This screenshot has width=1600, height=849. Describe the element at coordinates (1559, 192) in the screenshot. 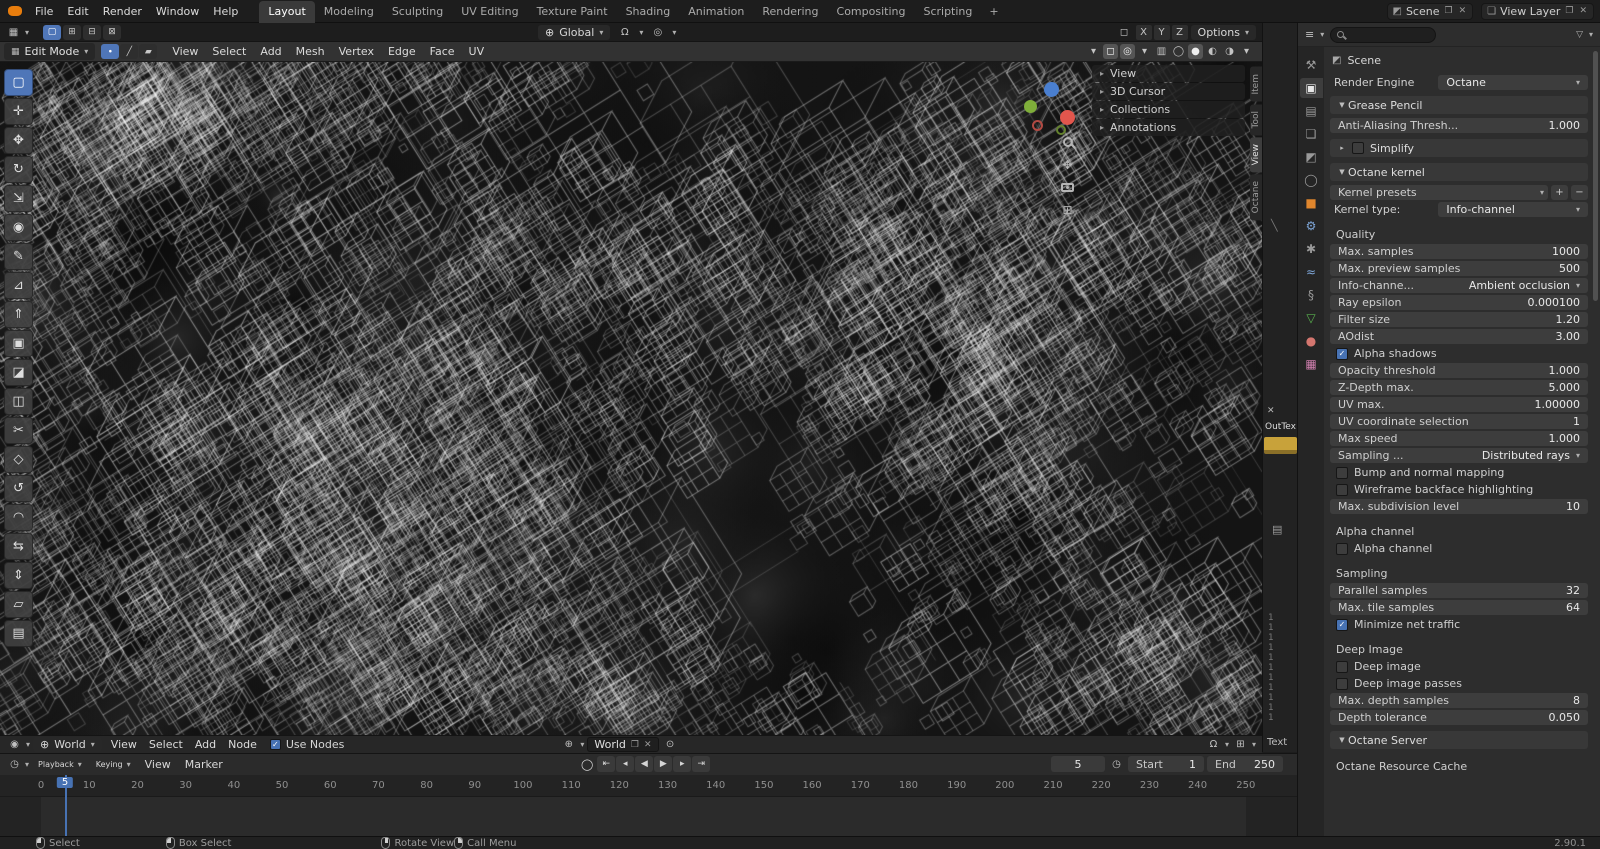

I see `add-preset-button: +` at that location.